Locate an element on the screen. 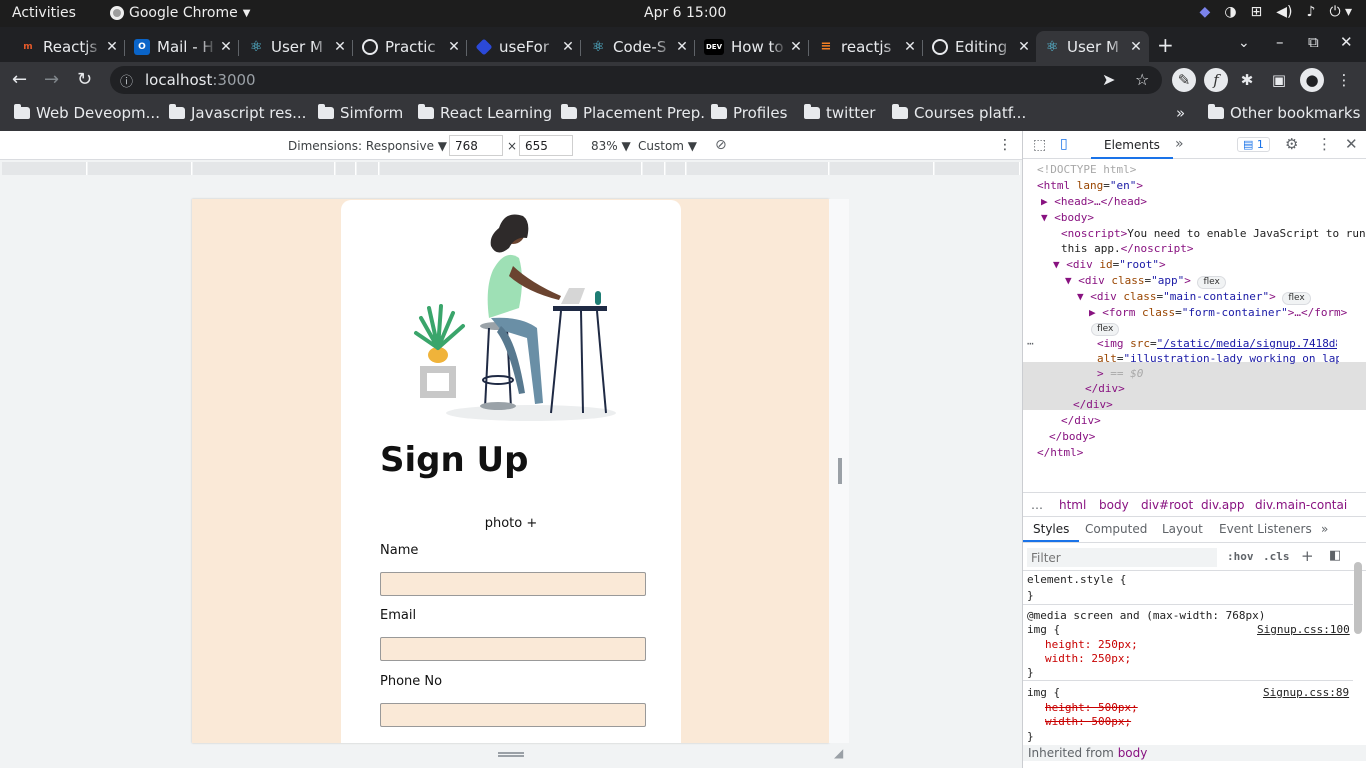 The width and height of the screenshot is (1366, 768). css-property: width: 250px; is located at coordinates (1088, 658).